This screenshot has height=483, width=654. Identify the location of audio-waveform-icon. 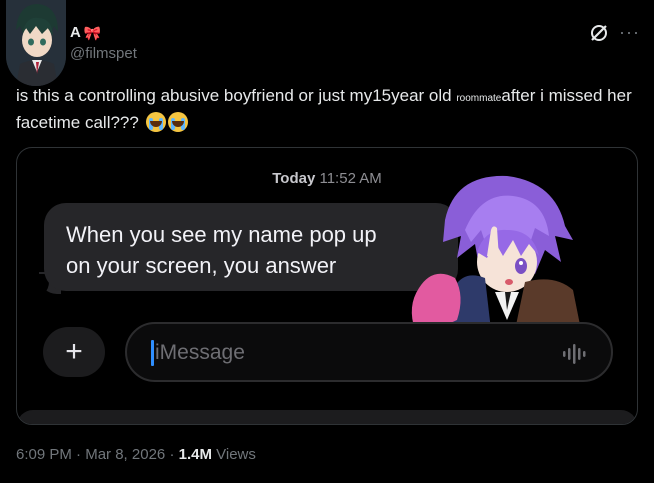
(576, 354).